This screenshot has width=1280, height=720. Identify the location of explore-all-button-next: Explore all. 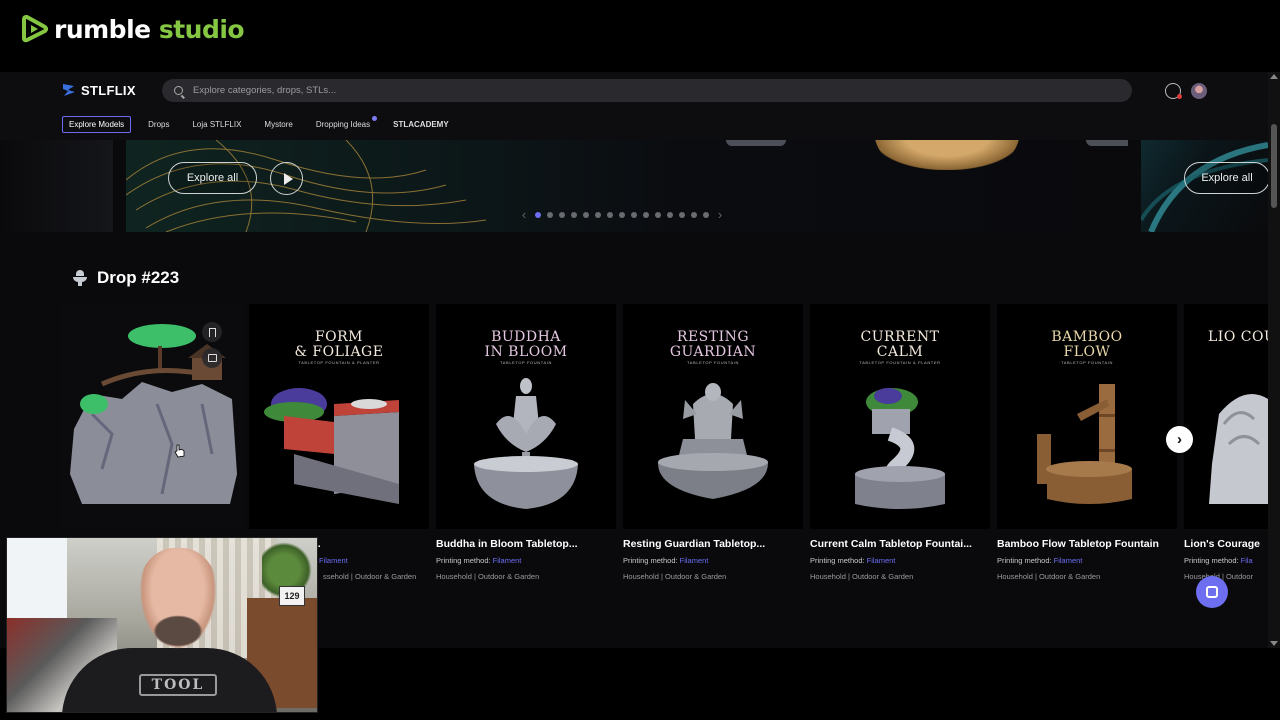
(1226, 178).